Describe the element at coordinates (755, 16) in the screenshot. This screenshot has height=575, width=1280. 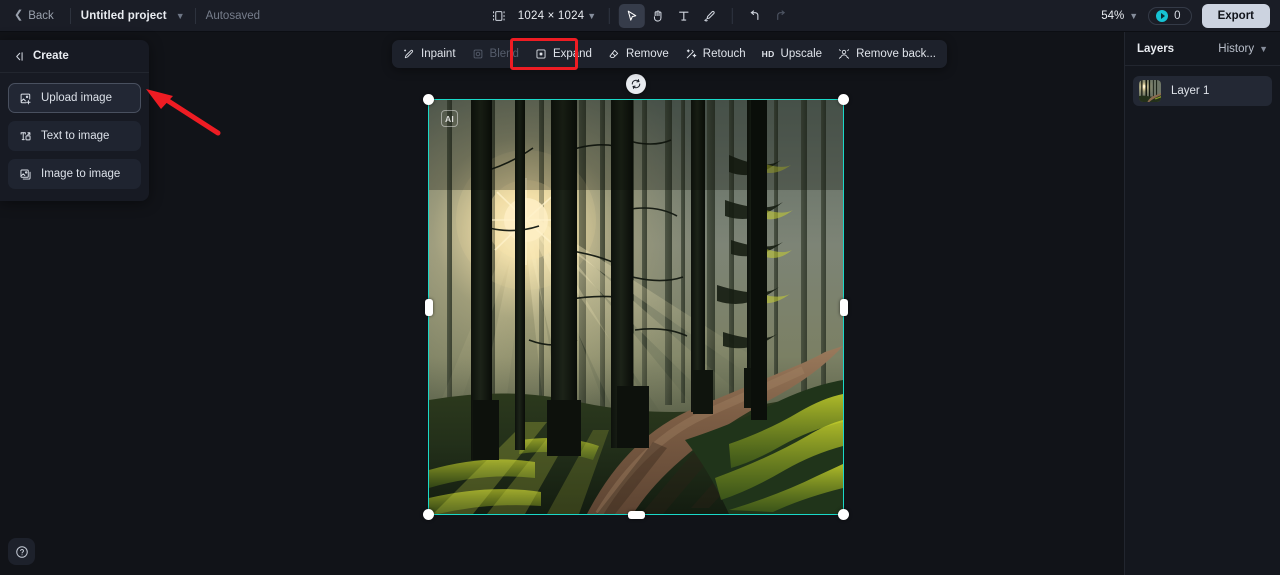
I see `undo-tool` at that location.